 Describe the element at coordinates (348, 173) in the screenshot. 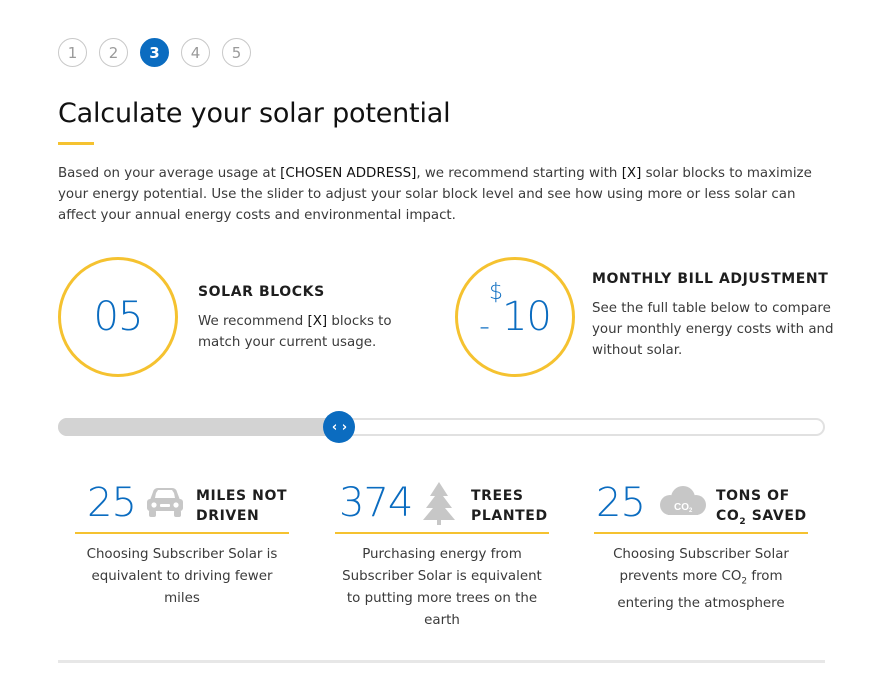

I see `chosen-address-placeholder: [CHOSEN ADDRESS]` at that location.